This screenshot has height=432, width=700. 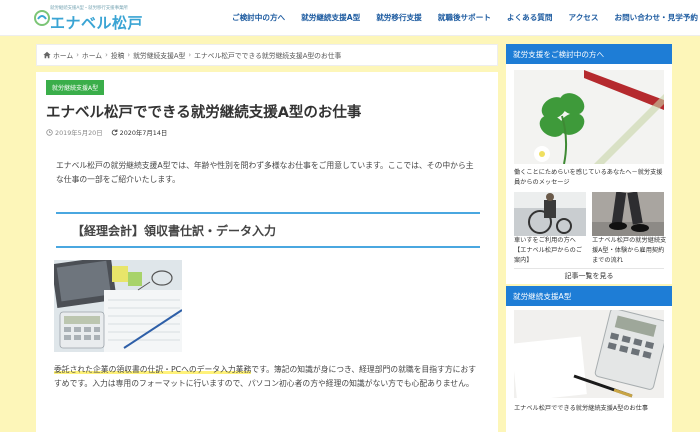 What do you see at coordinates (589, 276) in the screenshot?
I see `view-all-posts-link: 記事一覧を見る` at bounding box center [589, 276].